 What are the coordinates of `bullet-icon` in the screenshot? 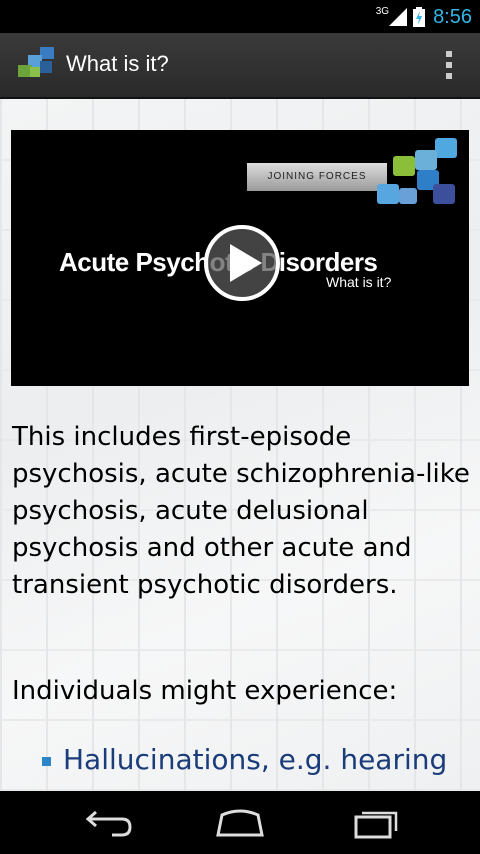 It's located at (46, 761).